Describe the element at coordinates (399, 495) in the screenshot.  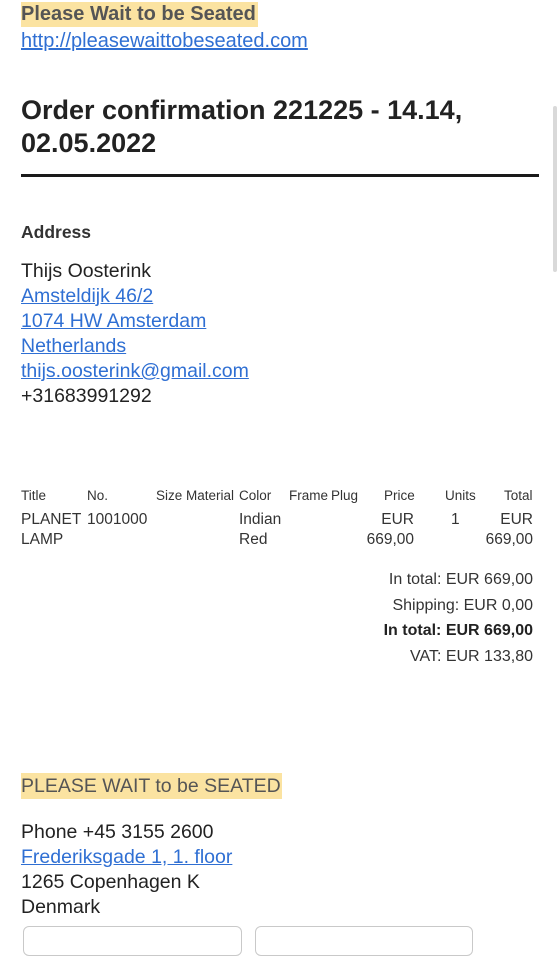
I see `header-price: Price` at that location.